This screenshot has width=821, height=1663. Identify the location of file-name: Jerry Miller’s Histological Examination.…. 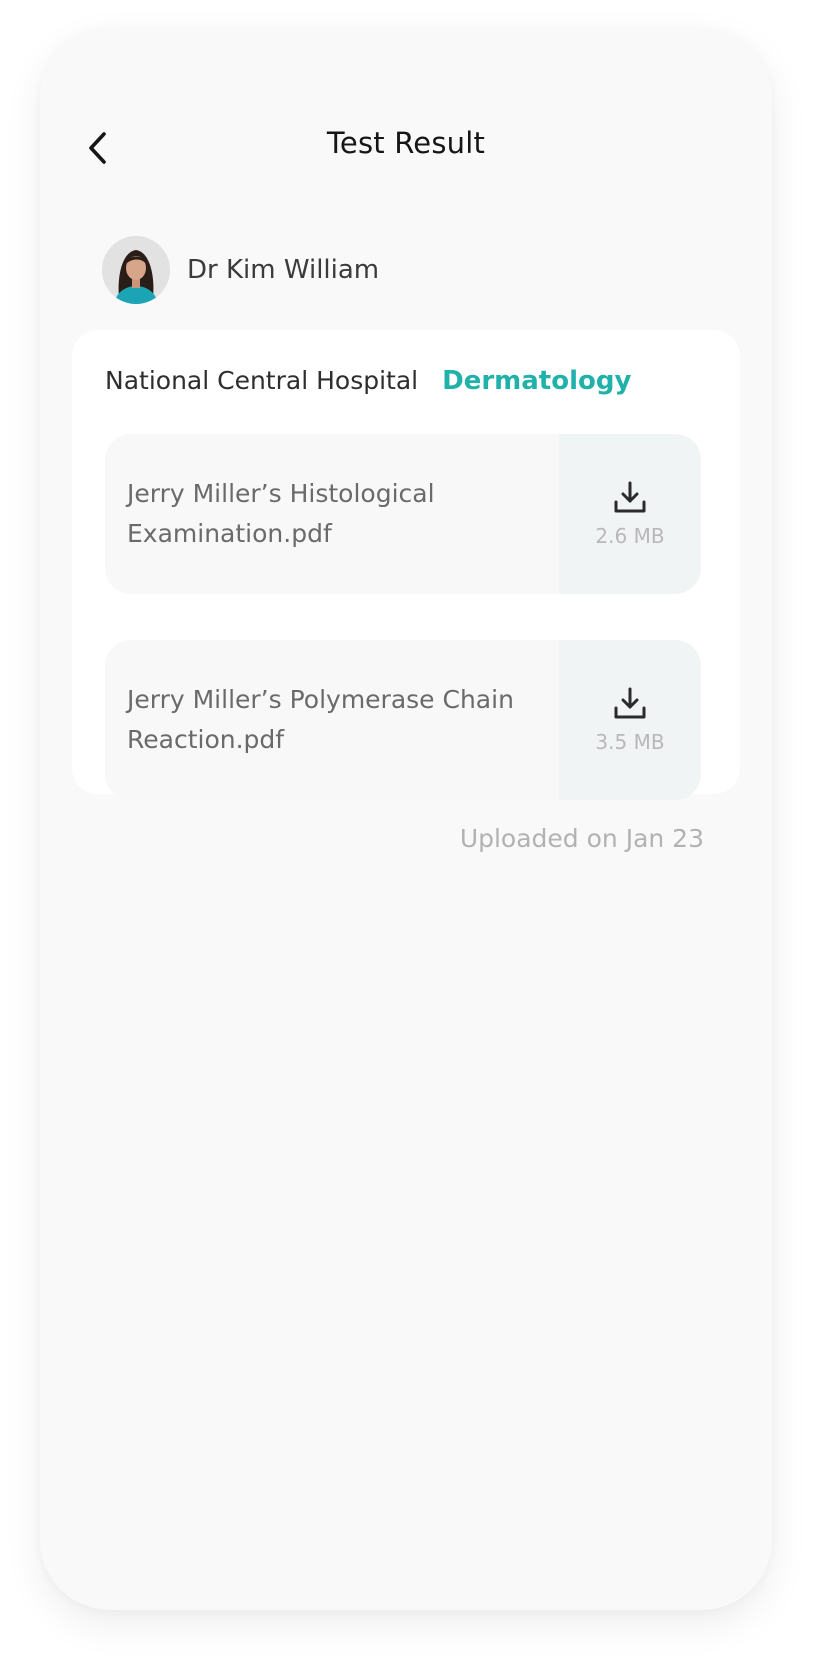
(281, 513).